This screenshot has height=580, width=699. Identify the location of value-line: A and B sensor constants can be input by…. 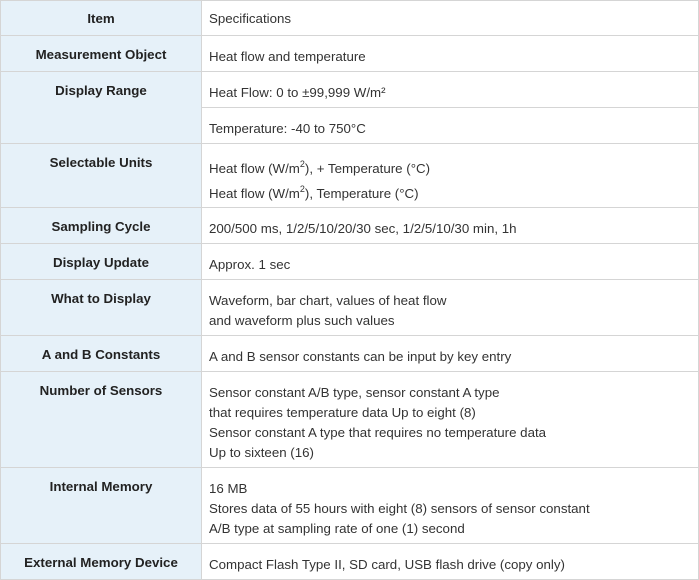
(360, 356).